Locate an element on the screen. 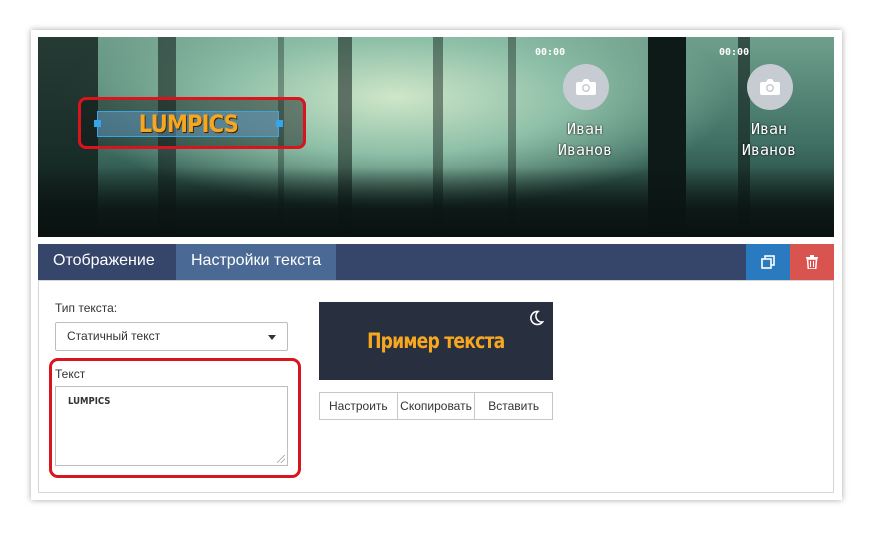  text-input-value: LUMPICS is located at coordinates (89, 401).